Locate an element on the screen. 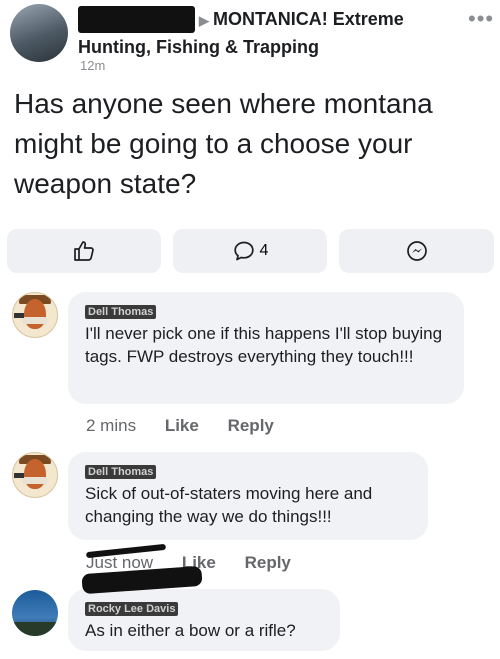 This screenshot has width=500, height=659. comment-text: As in either a bow or a rifle? is located at coordinates (190, 630).